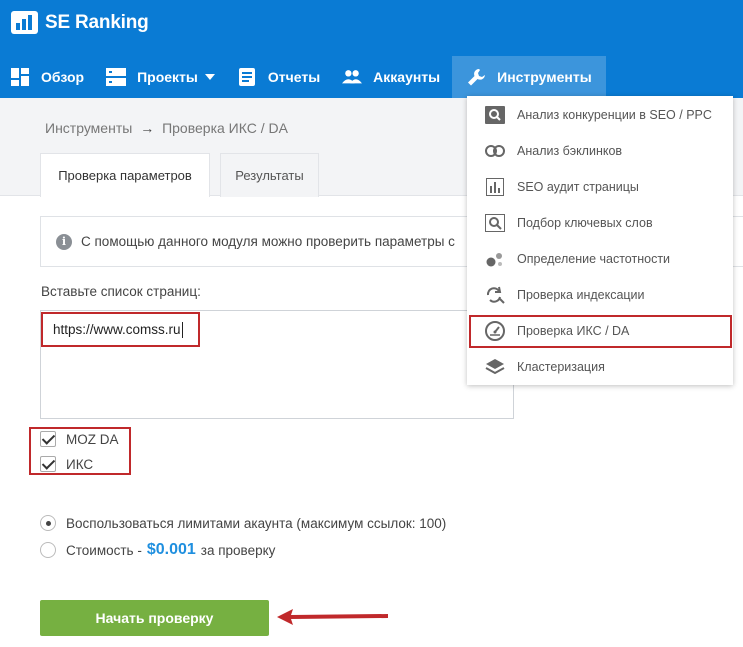 The image size is (743, 647). What do you see at coordinates (182, 329) in the screenshot?
I see `text-cursor` at bounding box center [182, 329].